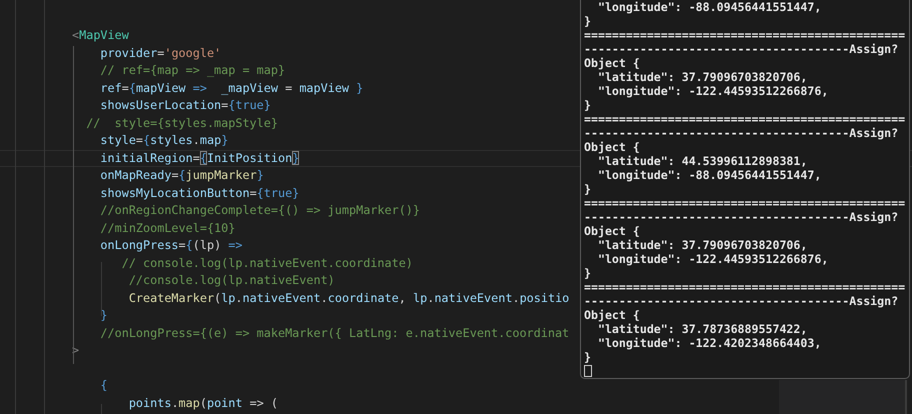 The height and width of the screenshot is (414, 912). I want to click on code-line: initialRegion={InitPosition}, so click(199, 157).